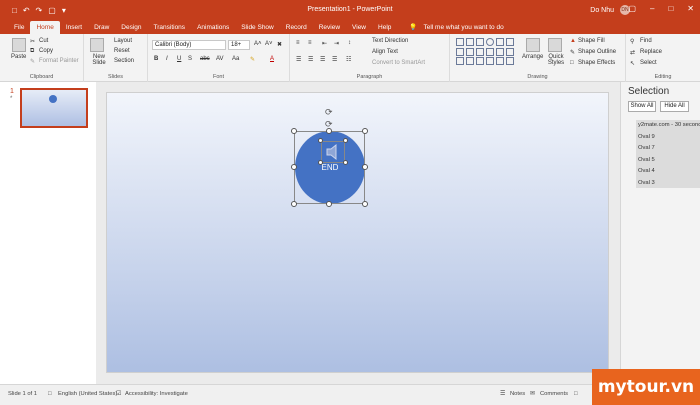 The height and width of the screenshot is (405, 700). I want to click on paste-button: Paste, so click(18, 57).